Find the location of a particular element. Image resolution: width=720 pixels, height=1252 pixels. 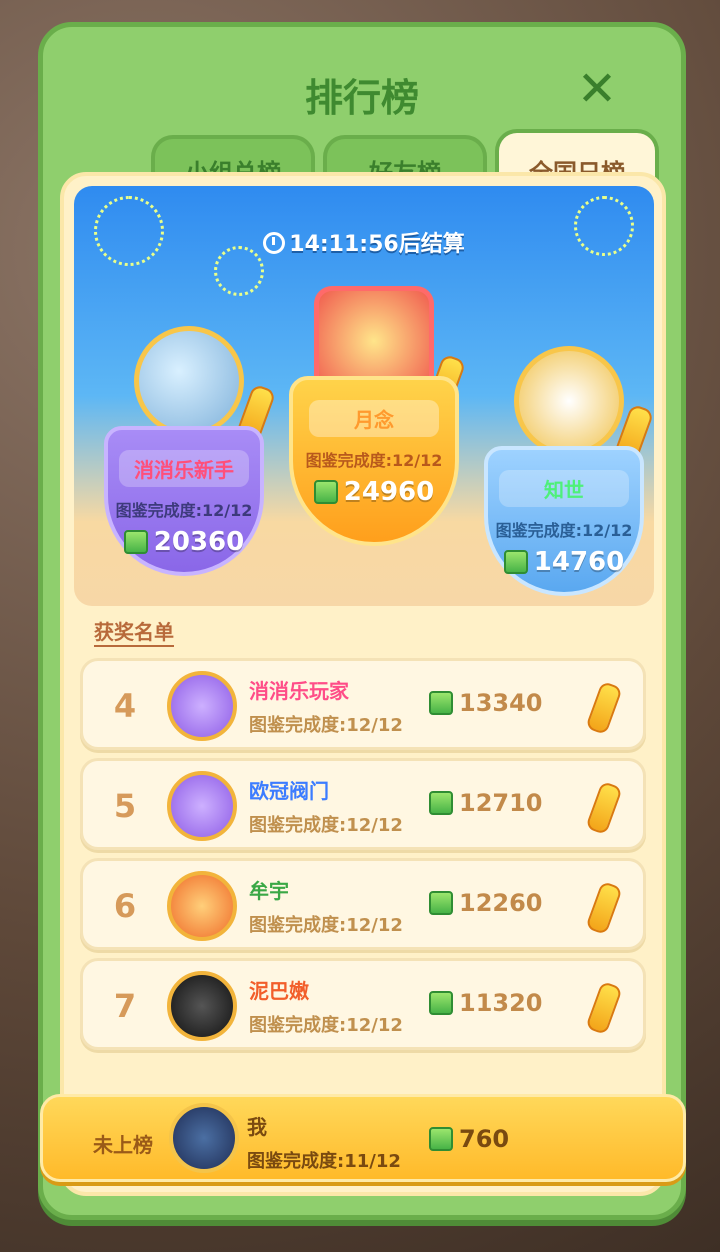

player-name: 月念 is located at coordinates (374, 418).